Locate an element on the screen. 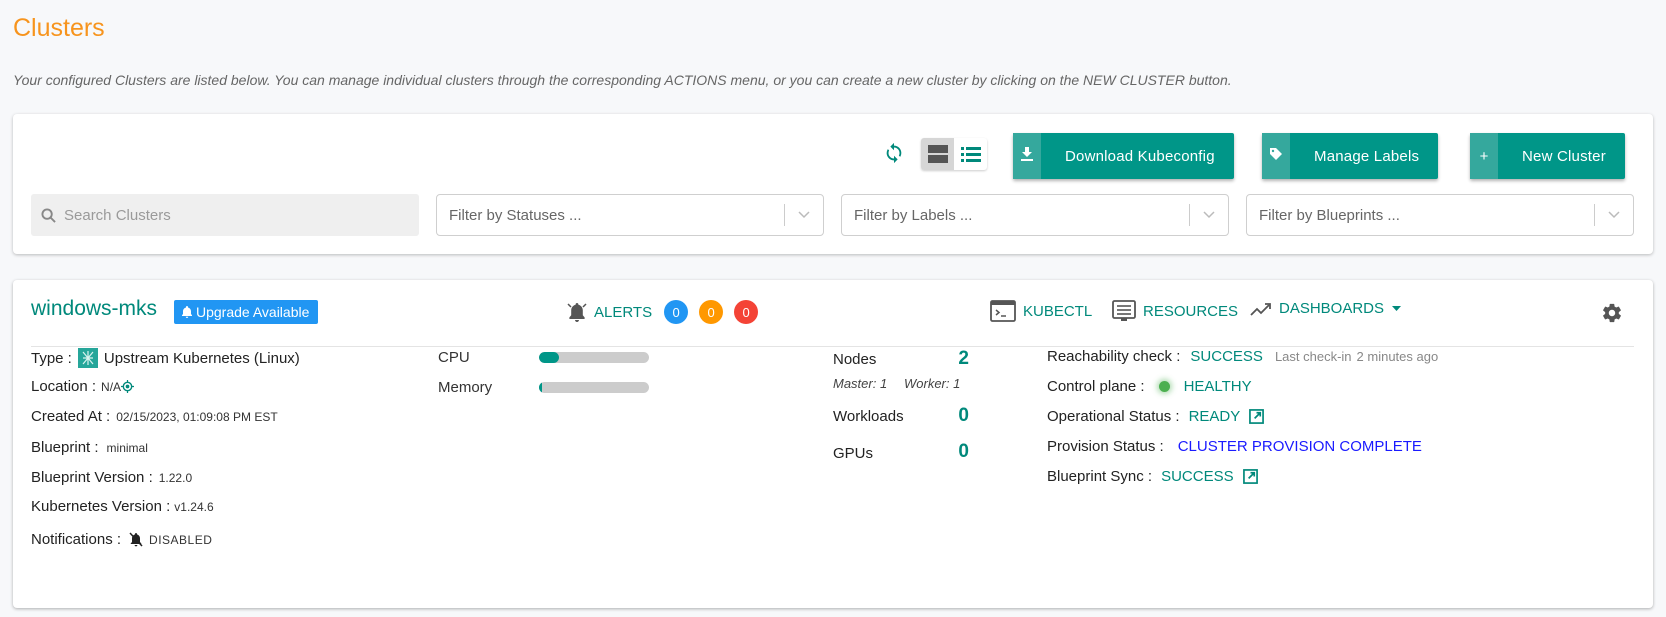 This screenshot has width=1666, height=617. detail-location: Location : N/A is located at coordinates (83, 386).